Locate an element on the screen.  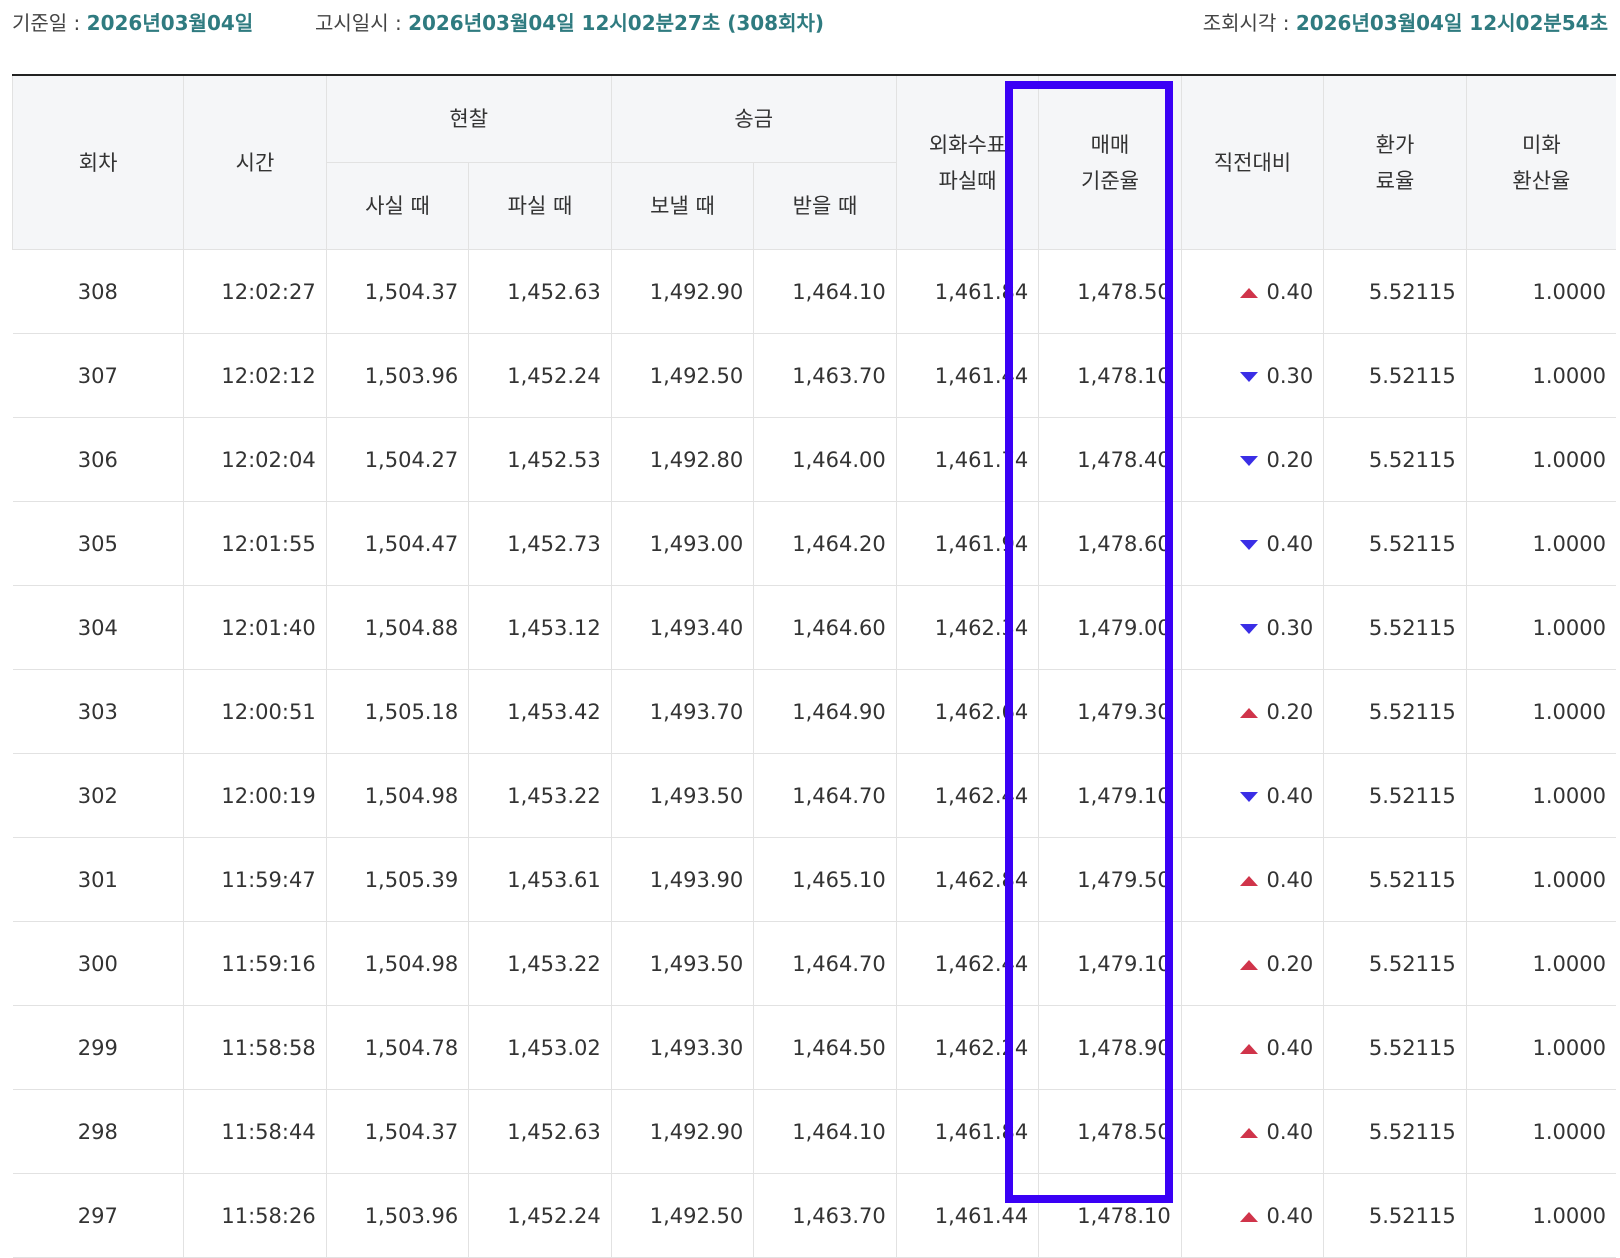
cell-time: 11:58:26 is located at coordinates (255, 1215).